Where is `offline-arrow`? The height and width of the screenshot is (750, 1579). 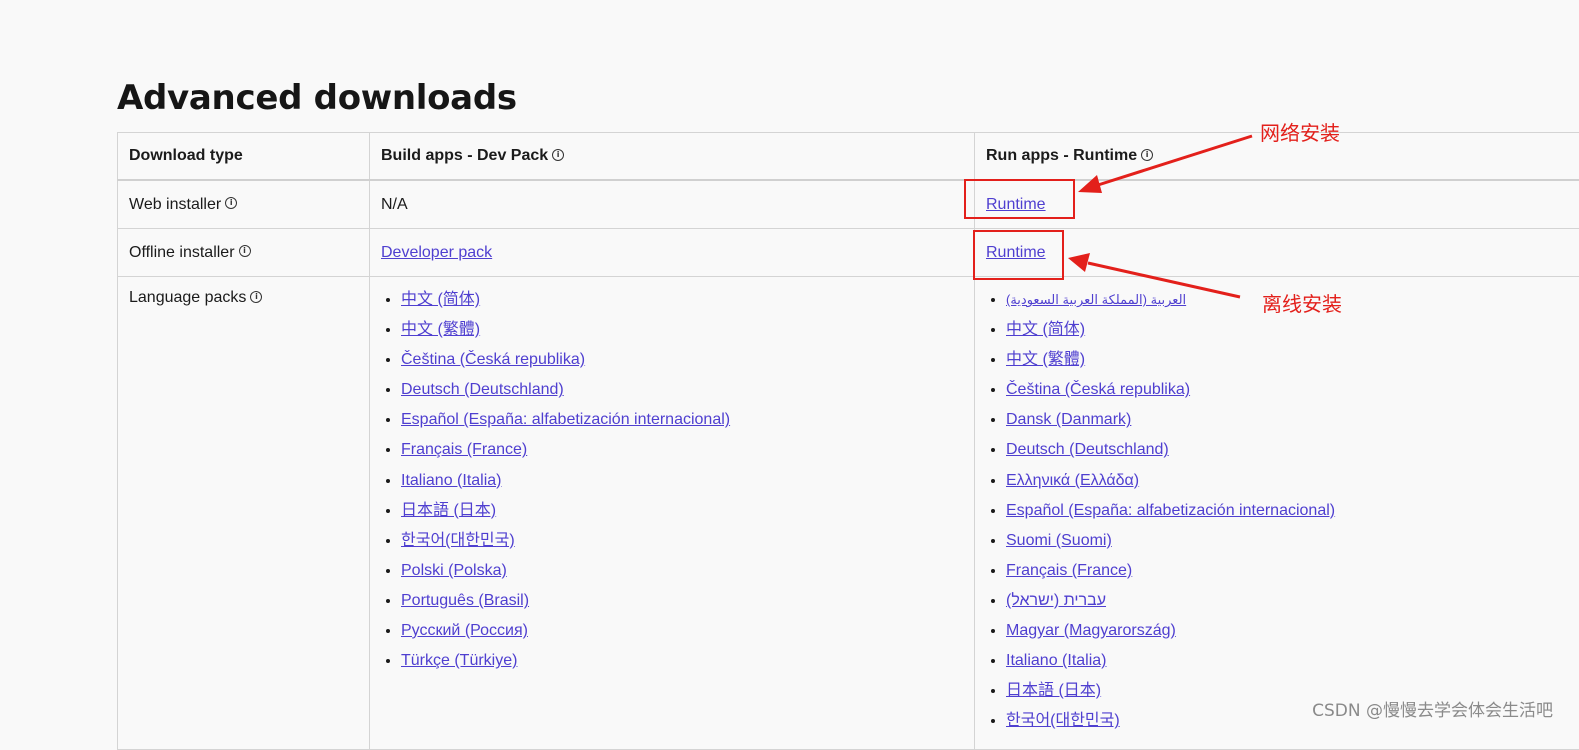 offline-arrow is located at coordinates (1154, 275).